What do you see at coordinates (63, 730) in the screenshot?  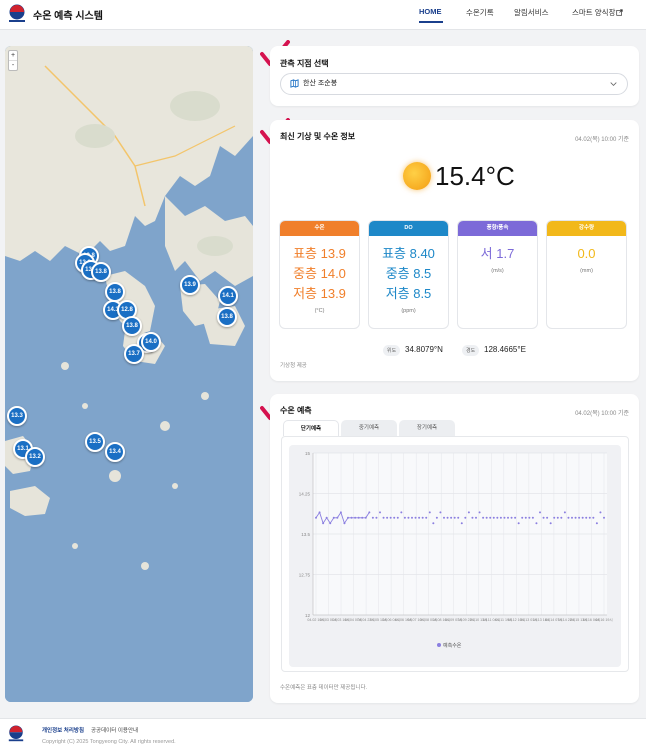 I see `privacy-policy-link: 개인정보 처리방침` at bounding box center [63, 730].